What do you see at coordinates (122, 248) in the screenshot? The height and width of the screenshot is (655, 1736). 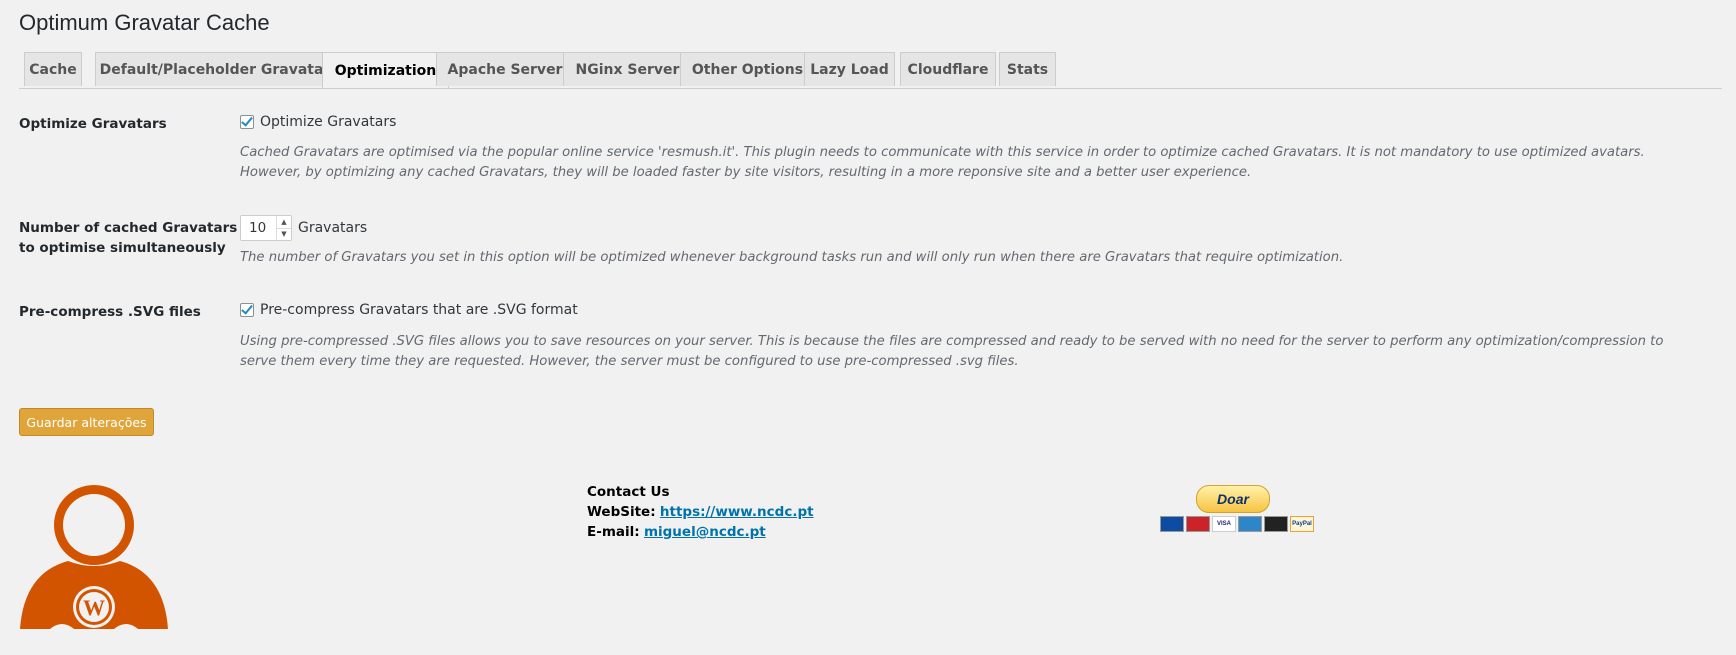 I see `simultaneous-label-line2: to optimise simultaneously` at bounding box center [122, 248].